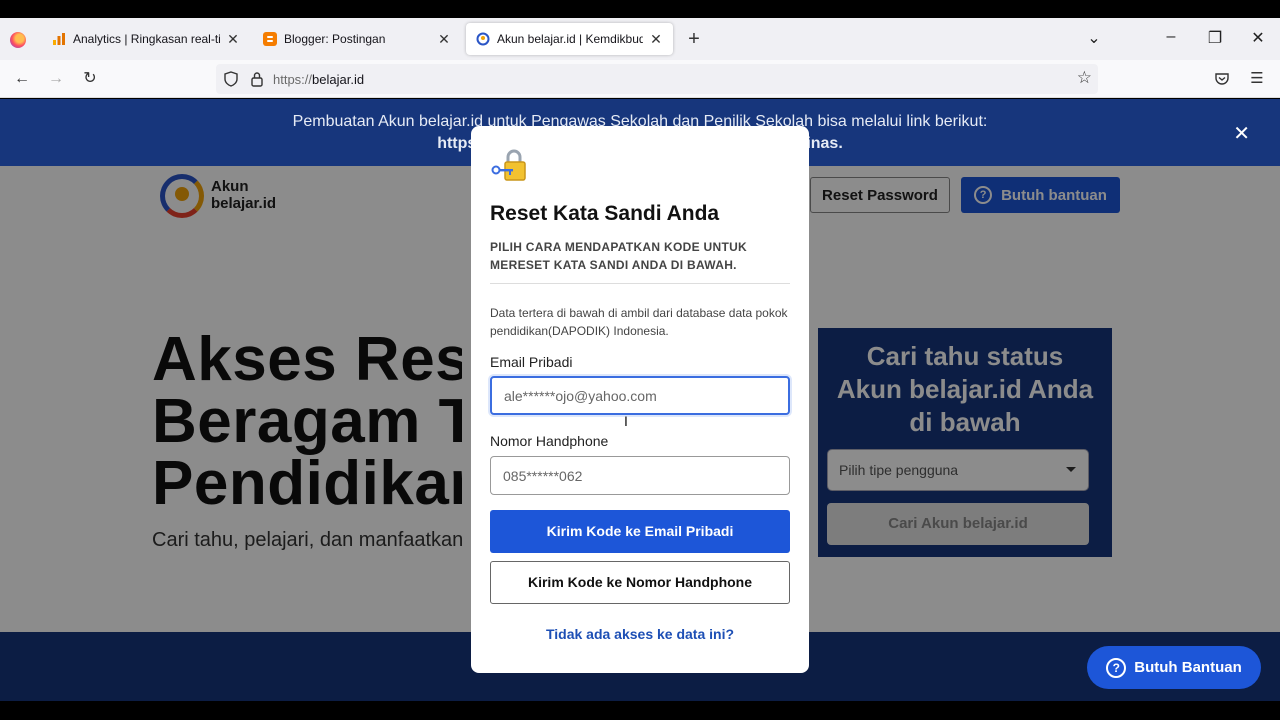 The width and height of the screenshot is (1280, 720). I want to click on no-access-link: Tidak ada akses ke data ini?, so click(640, 634).